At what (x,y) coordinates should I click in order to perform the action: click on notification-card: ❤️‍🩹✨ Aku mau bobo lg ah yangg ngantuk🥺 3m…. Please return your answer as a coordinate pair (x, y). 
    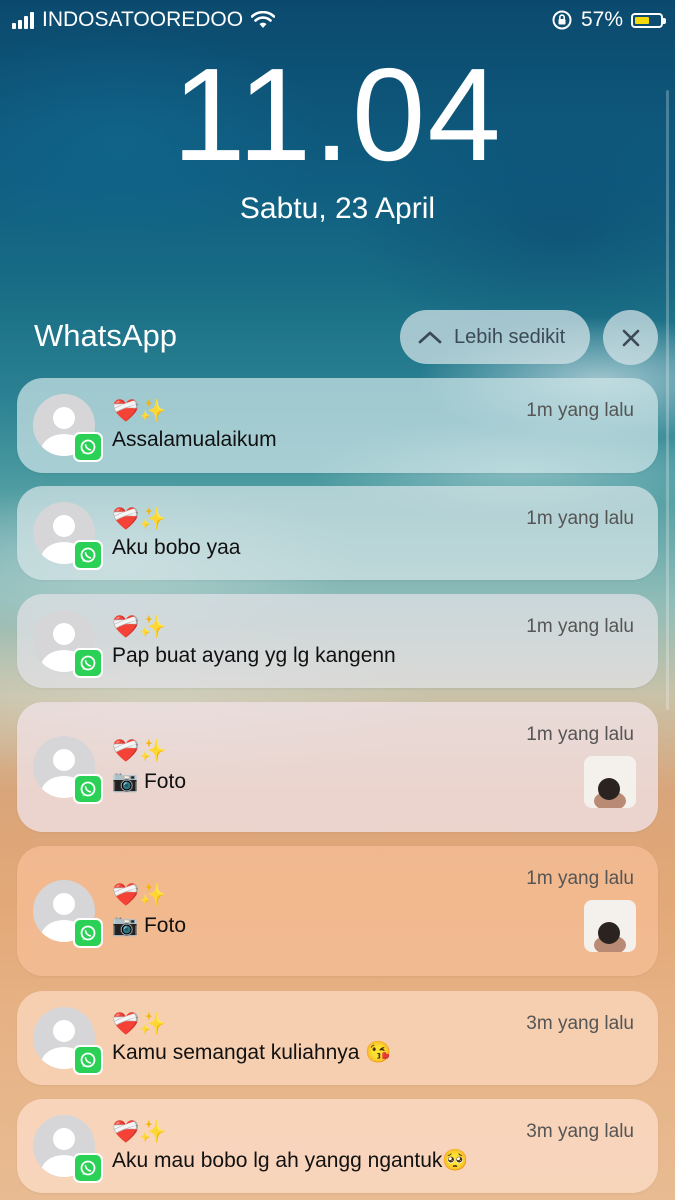
    Looking at the image, I should click on (337, 1146).